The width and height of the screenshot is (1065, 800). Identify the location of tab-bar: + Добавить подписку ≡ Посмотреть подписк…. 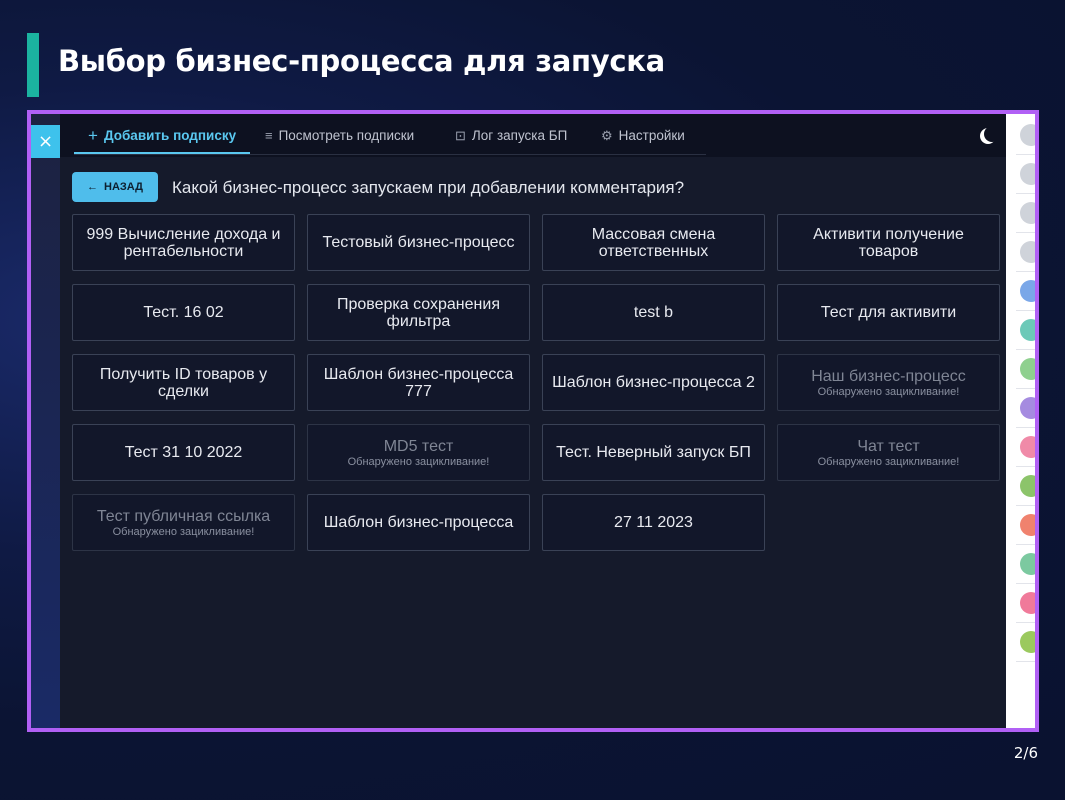
(535, 135).